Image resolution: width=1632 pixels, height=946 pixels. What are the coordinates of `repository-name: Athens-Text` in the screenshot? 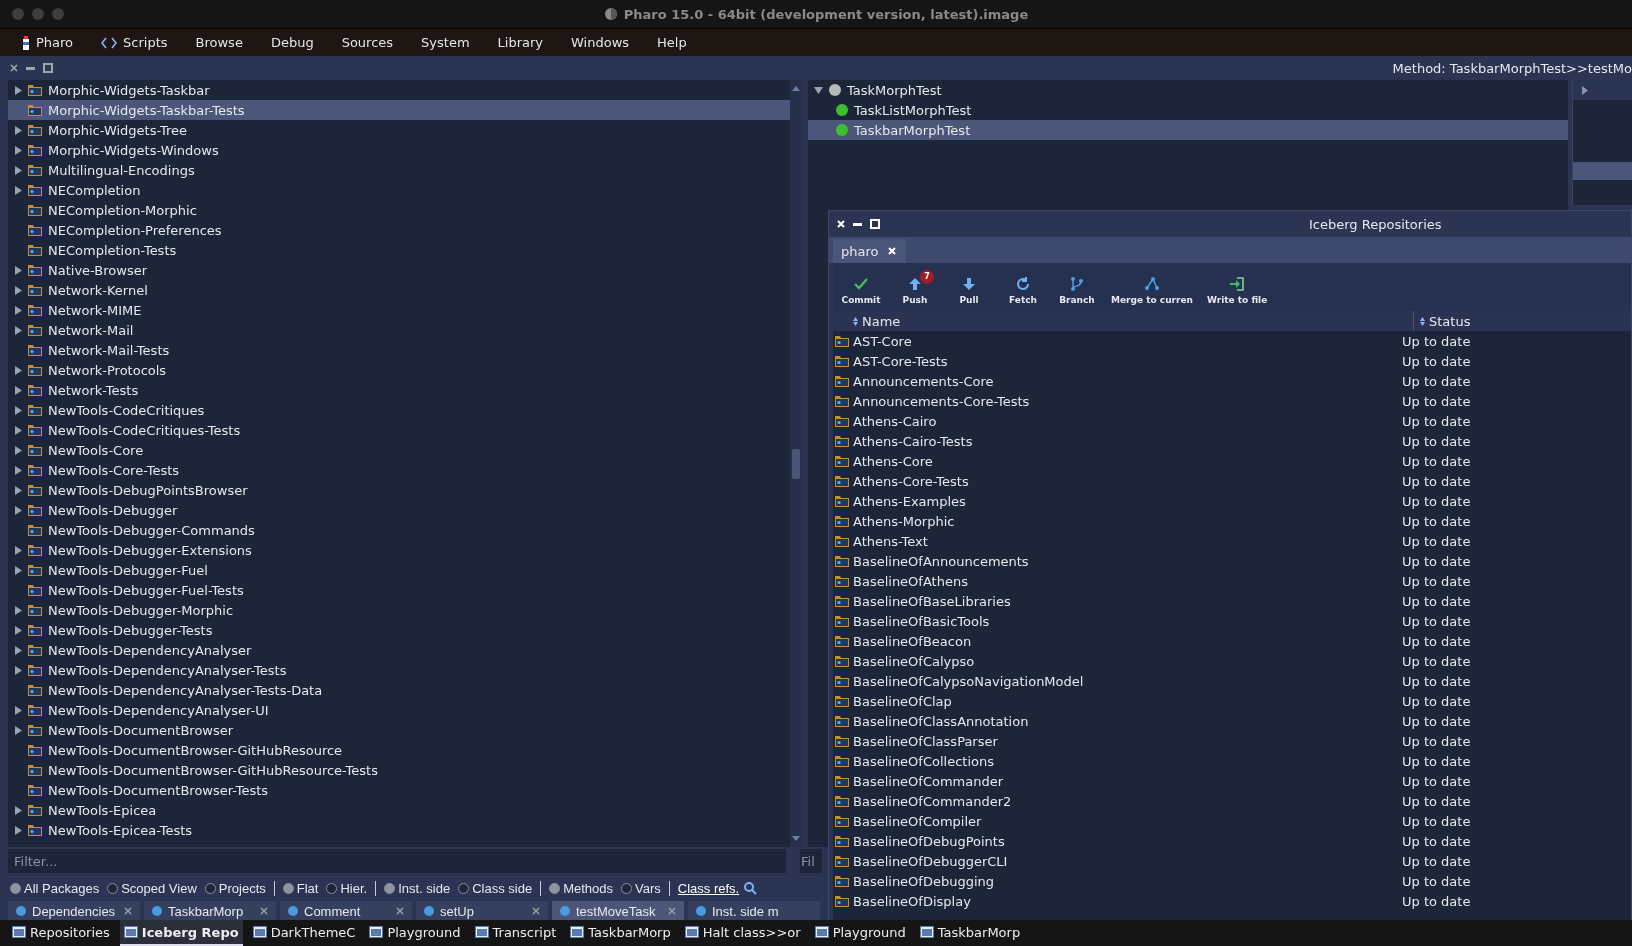 It's located at (890, 541).